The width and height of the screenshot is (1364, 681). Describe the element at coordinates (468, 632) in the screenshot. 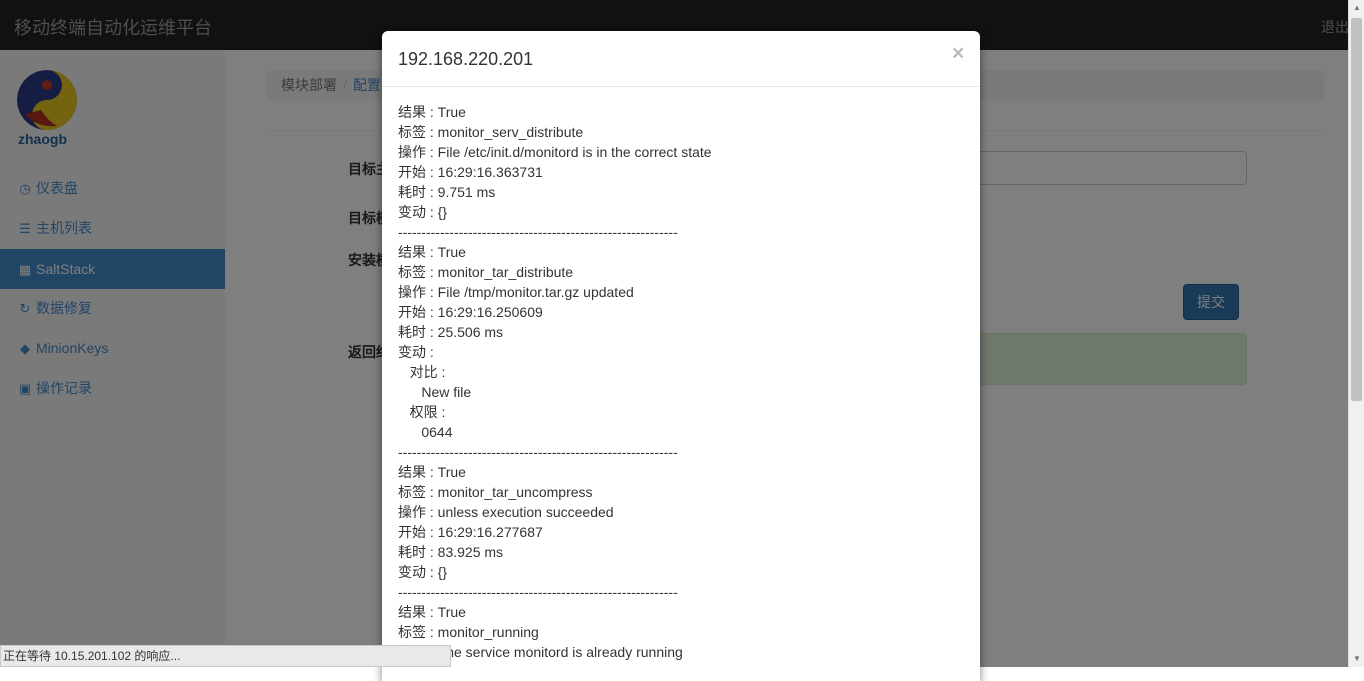

I see `output-line: 标签 : monitor_running` at that location.